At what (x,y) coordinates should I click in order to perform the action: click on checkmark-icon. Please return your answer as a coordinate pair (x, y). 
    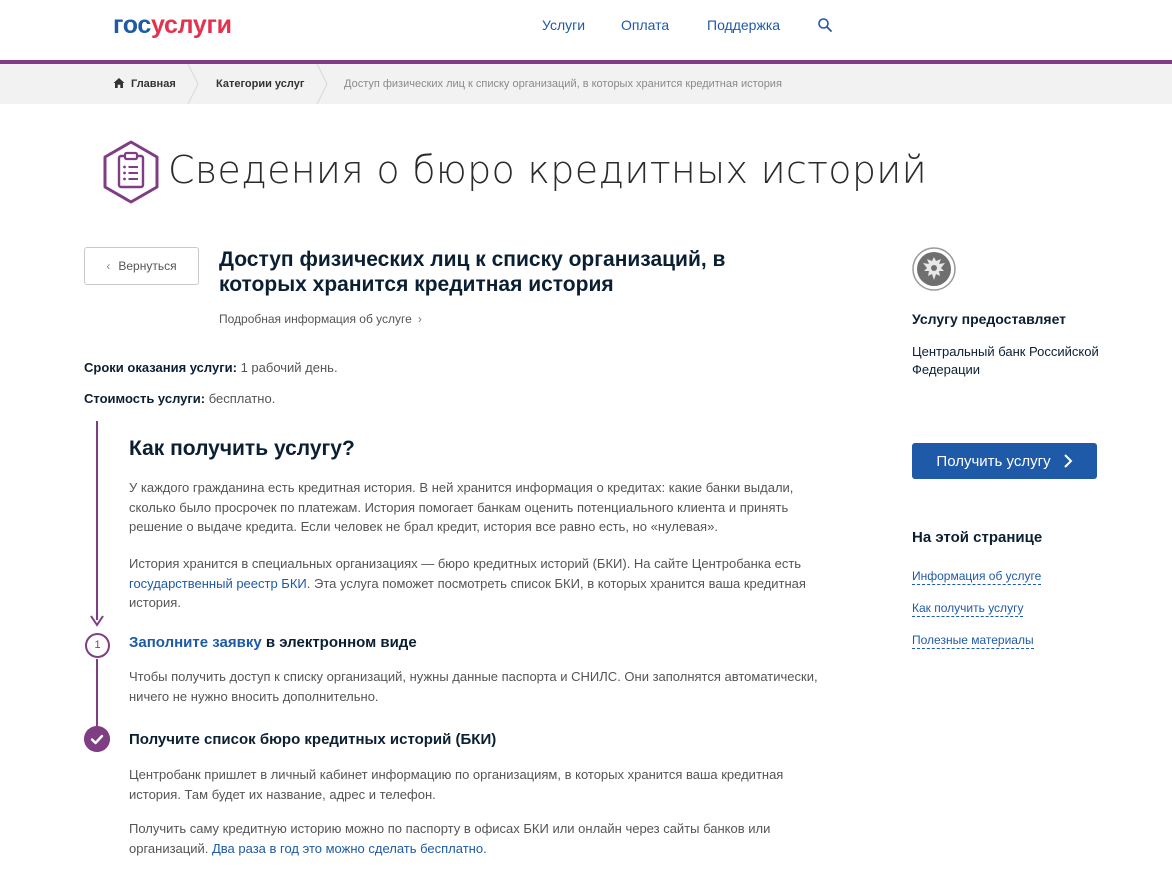
    Looking at the image, I should click on (97, 739).